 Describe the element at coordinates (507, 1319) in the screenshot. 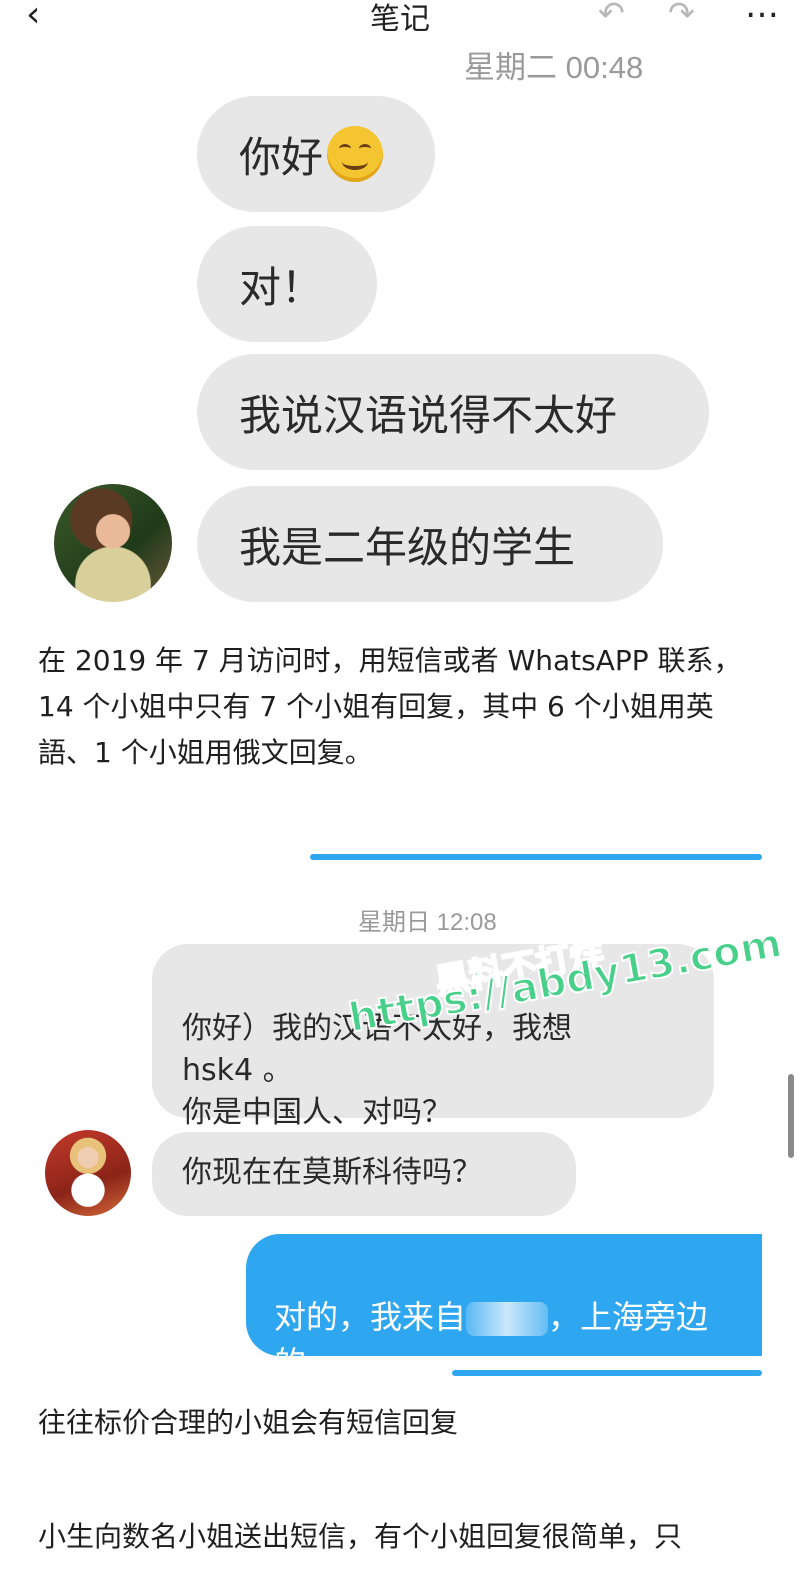

I see `redacted-blur` at that location.